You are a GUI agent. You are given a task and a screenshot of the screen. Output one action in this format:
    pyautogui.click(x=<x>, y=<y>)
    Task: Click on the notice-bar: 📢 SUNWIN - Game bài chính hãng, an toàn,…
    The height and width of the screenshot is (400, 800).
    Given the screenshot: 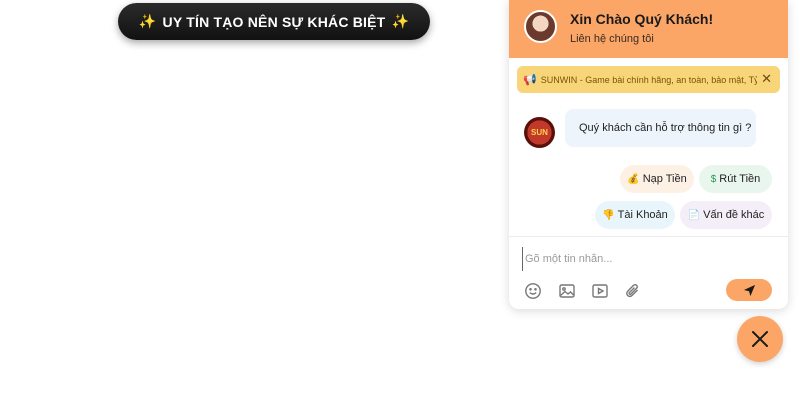 What is the action you would take?
    pyautogui.click(x=648, y=79)
    